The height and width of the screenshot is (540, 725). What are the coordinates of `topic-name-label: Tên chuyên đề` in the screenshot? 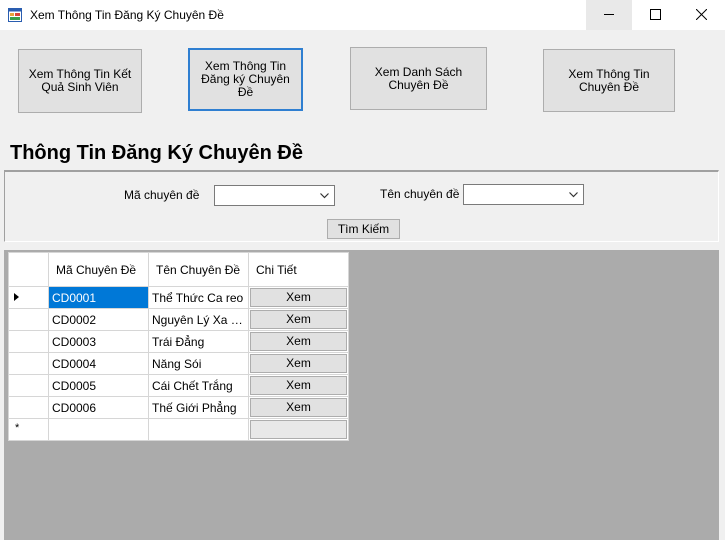 It's located at (420, 194).